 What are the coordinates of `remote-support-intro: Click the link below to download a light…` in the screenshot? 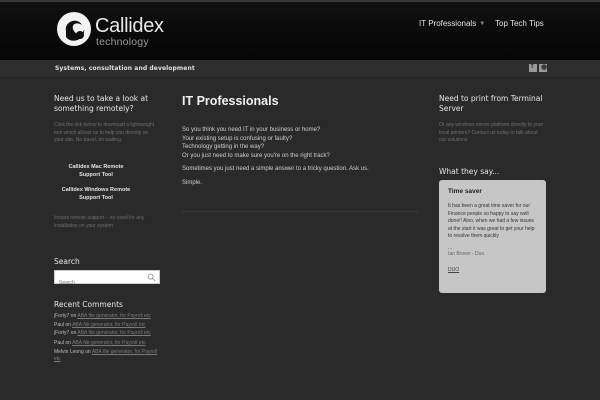 It's located at (104, 132).